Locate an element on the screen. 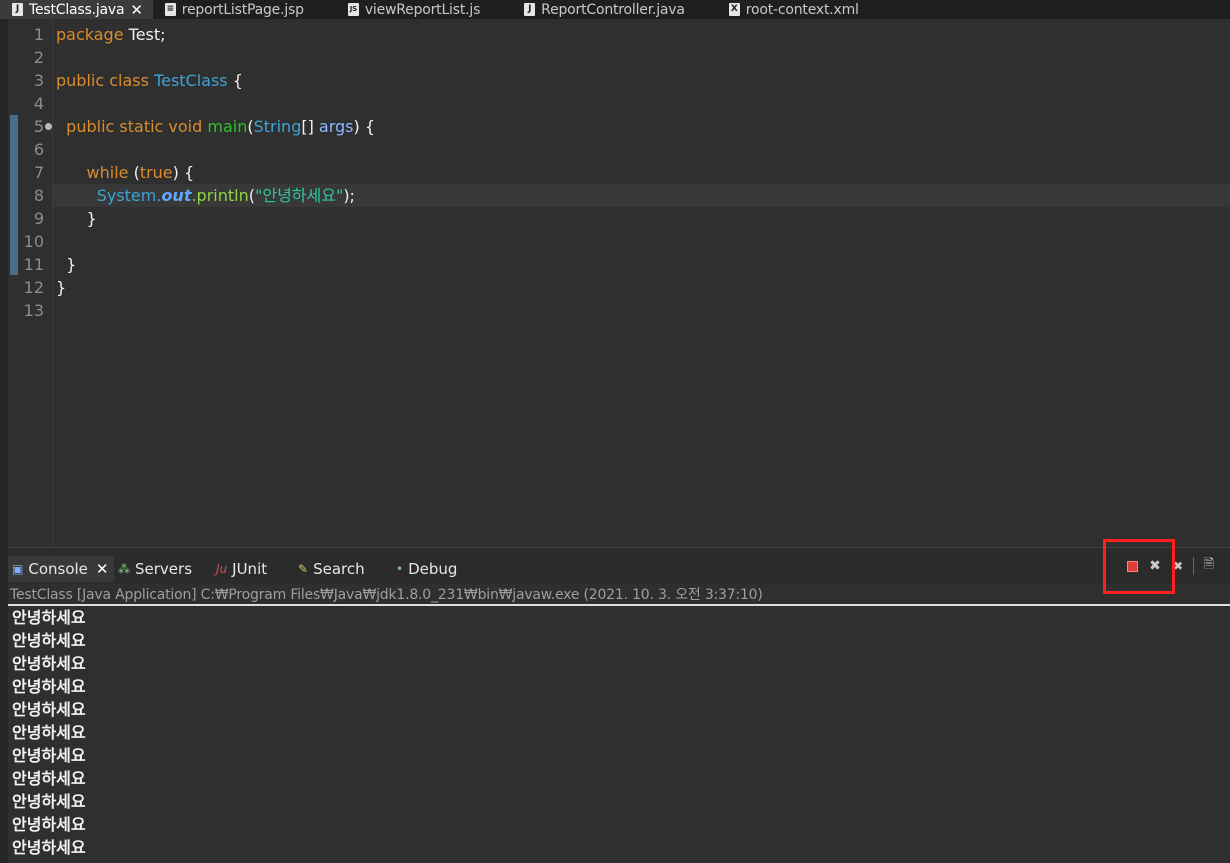  keyword: package is located at coordinates (90, 34).